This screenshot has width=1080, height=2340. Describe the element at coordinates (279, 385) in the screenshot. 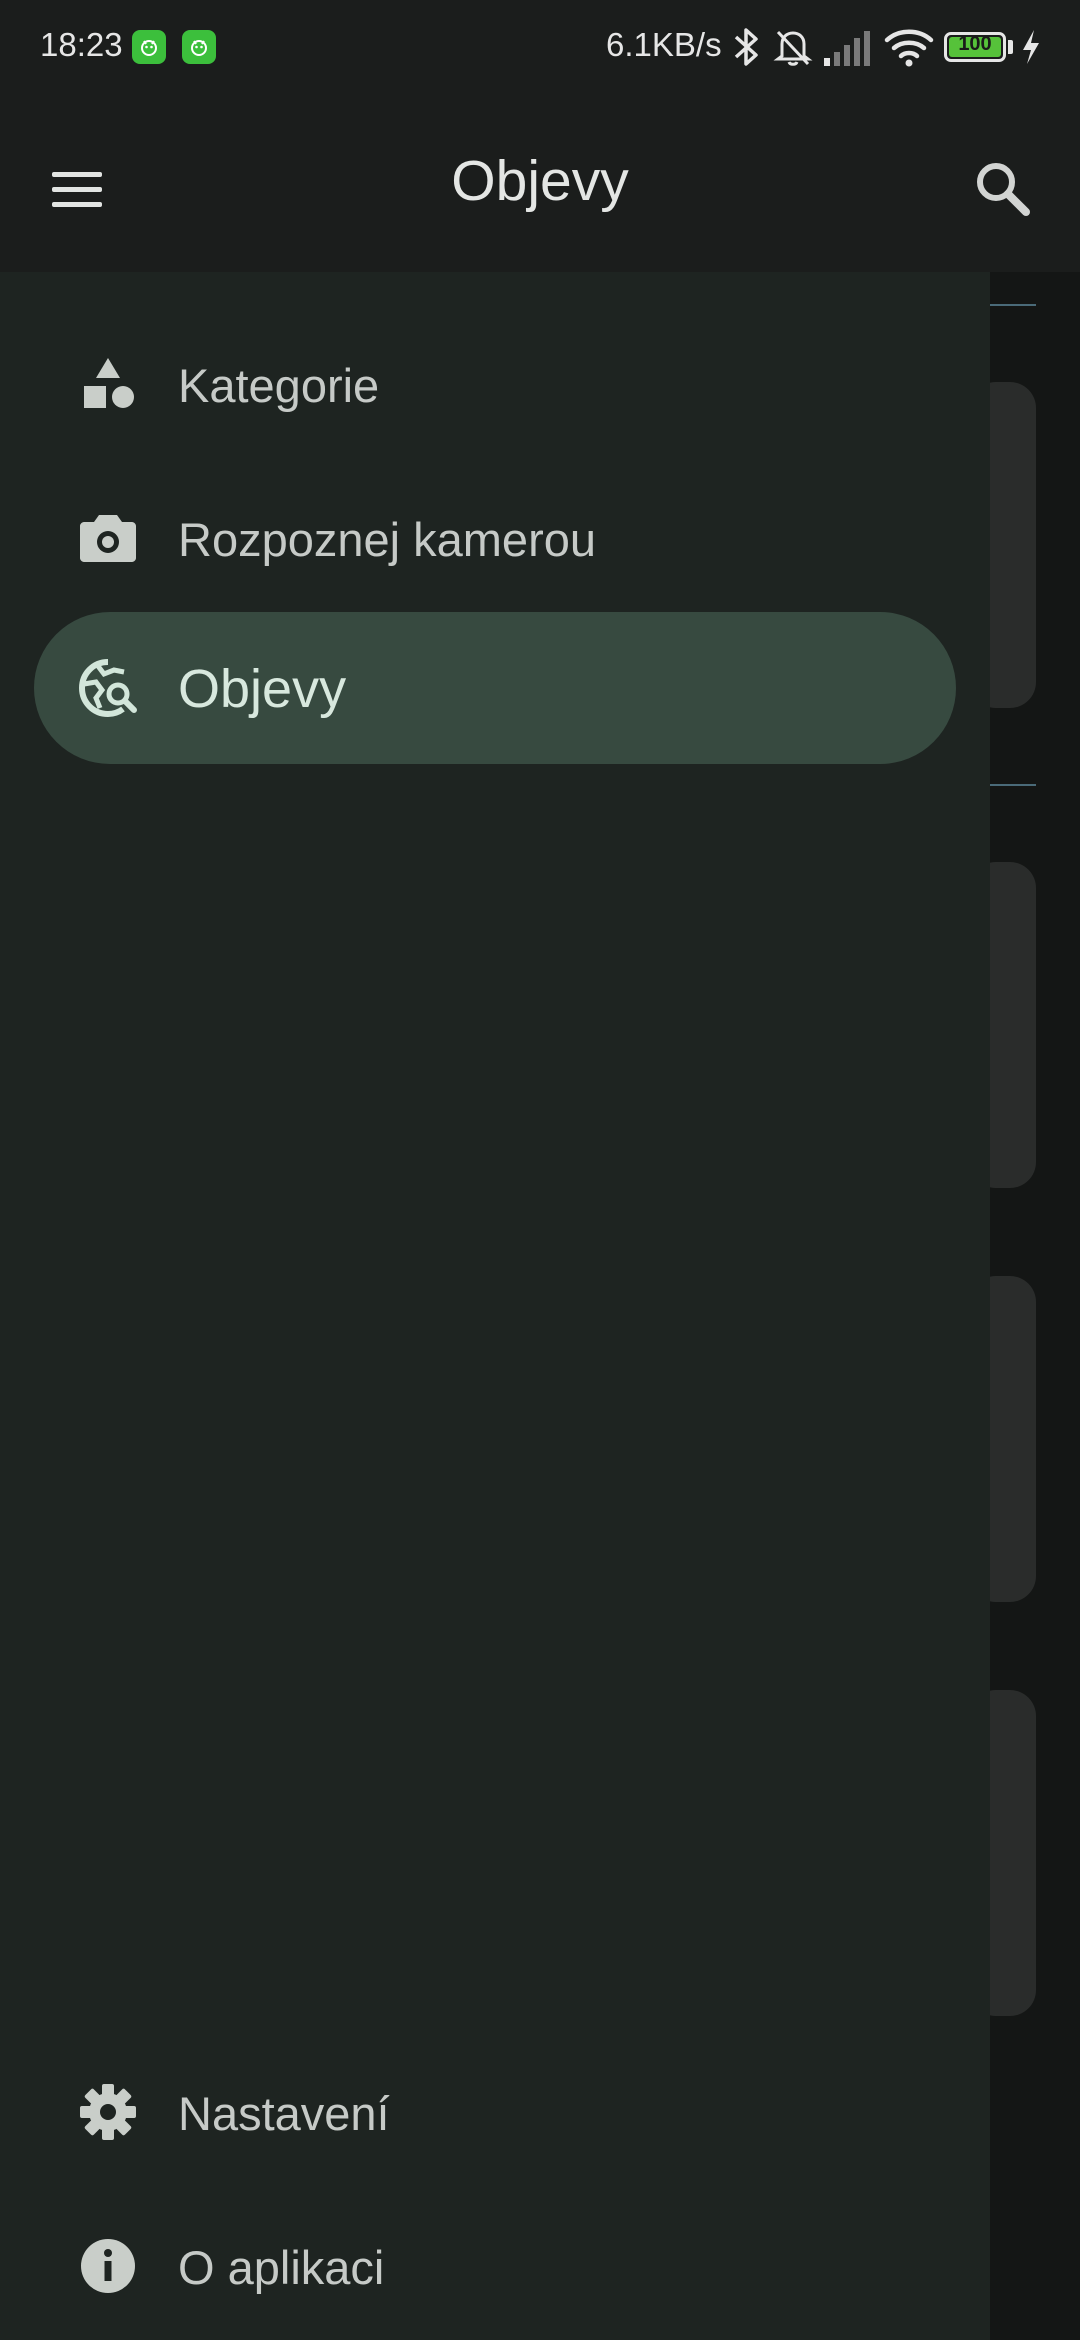

I see `drawer-item-label: Kategorie` at that location.